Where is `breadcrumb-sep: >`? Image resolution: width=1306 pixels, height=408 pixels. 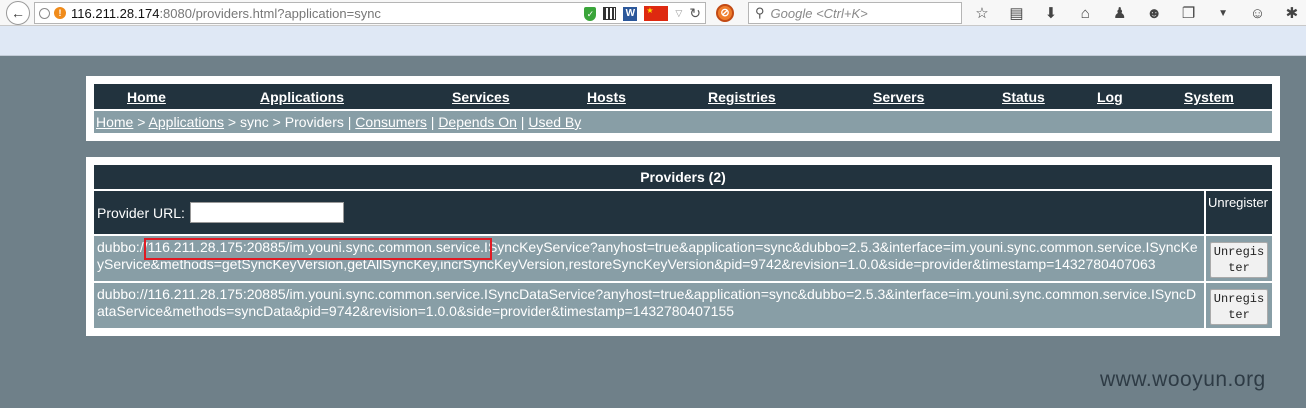
breadcrumb-sep: > is located at coordinates (141, 122).